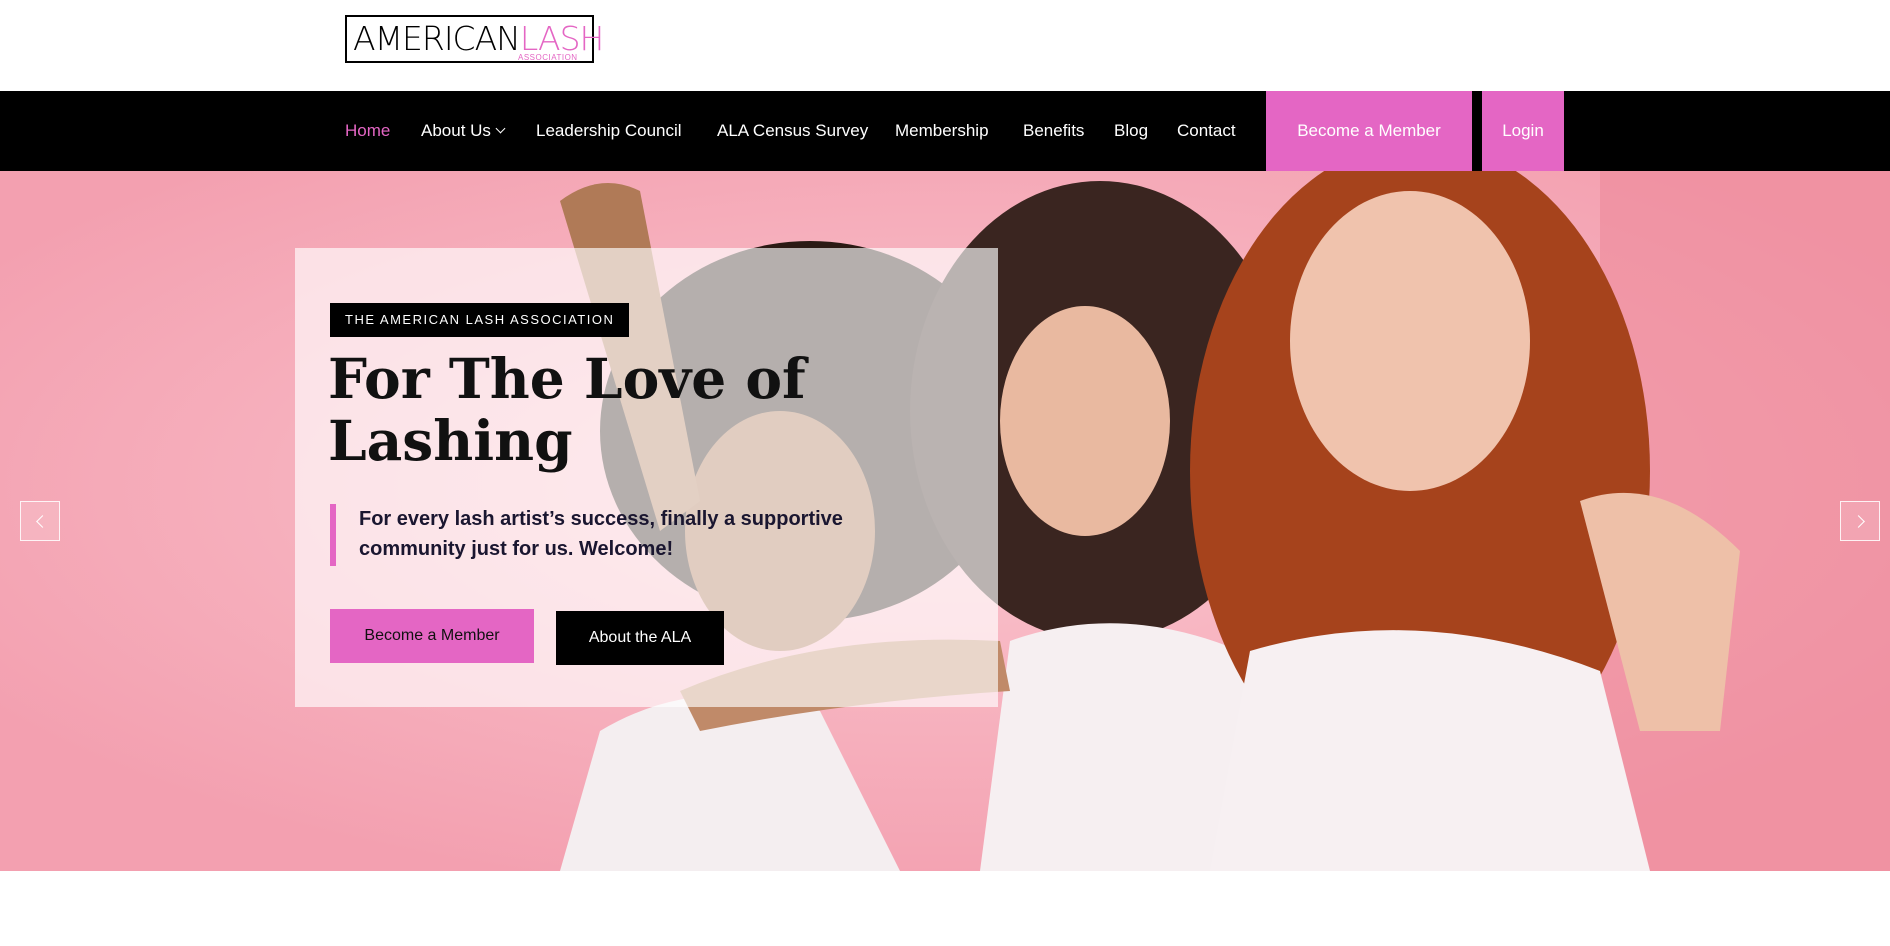  I want to click on chevron-down-icon, so click(500, 128).